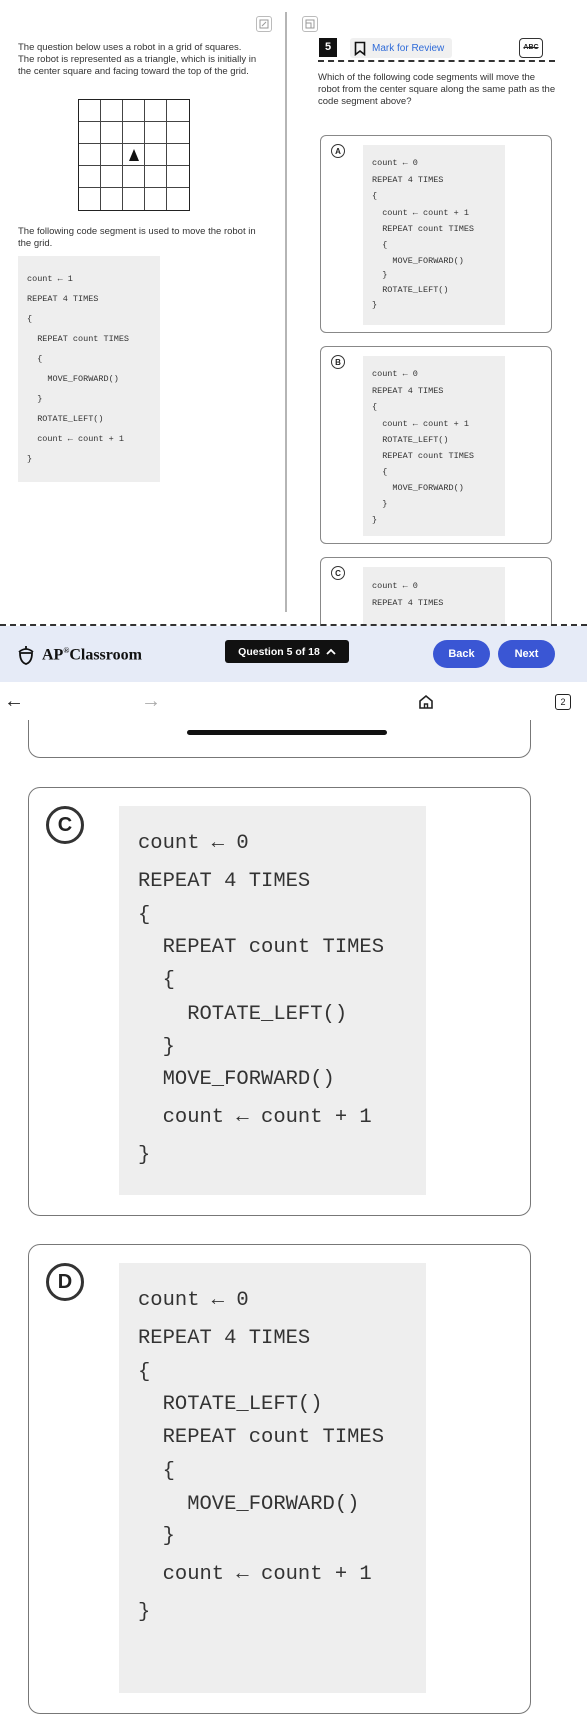 The image size is (587, 1714). What do you see at coordinates (461, 654) in the screenshot?
I see `back-button: Back` at bounding box center [461, 654].